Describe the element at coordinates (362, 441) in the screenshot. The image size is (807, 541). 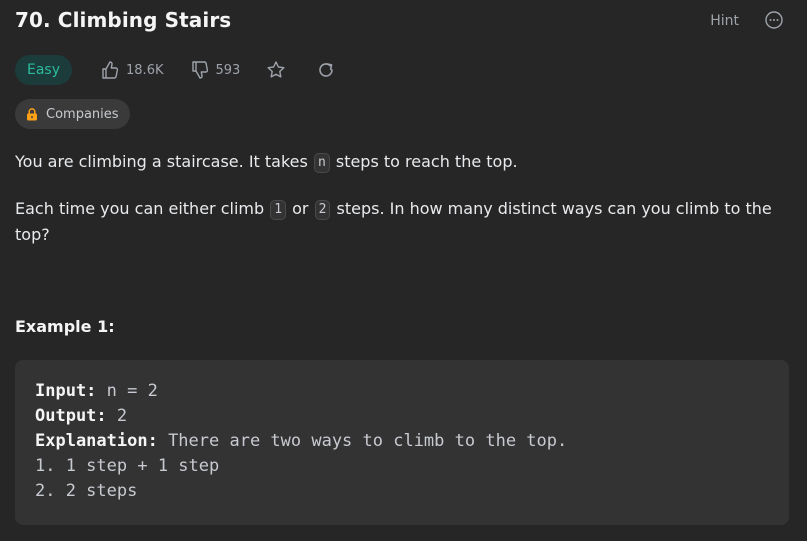
I see `explanation-value: There are two ways to climb to the top.` at that location.